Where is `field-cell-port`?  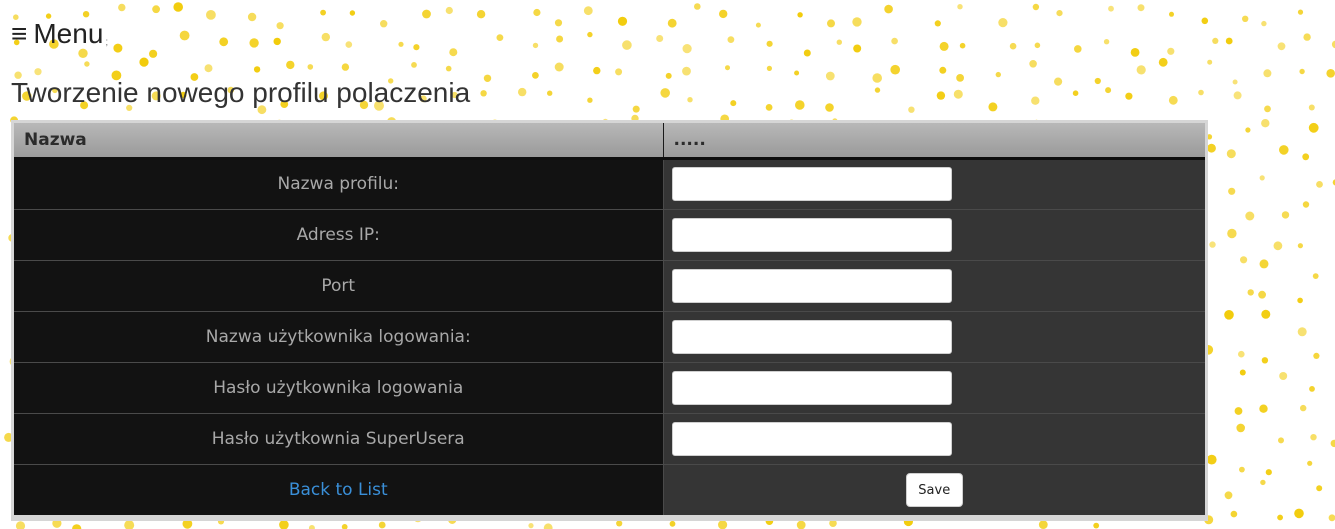 field-cell-port is located at coordinates (934, 285).